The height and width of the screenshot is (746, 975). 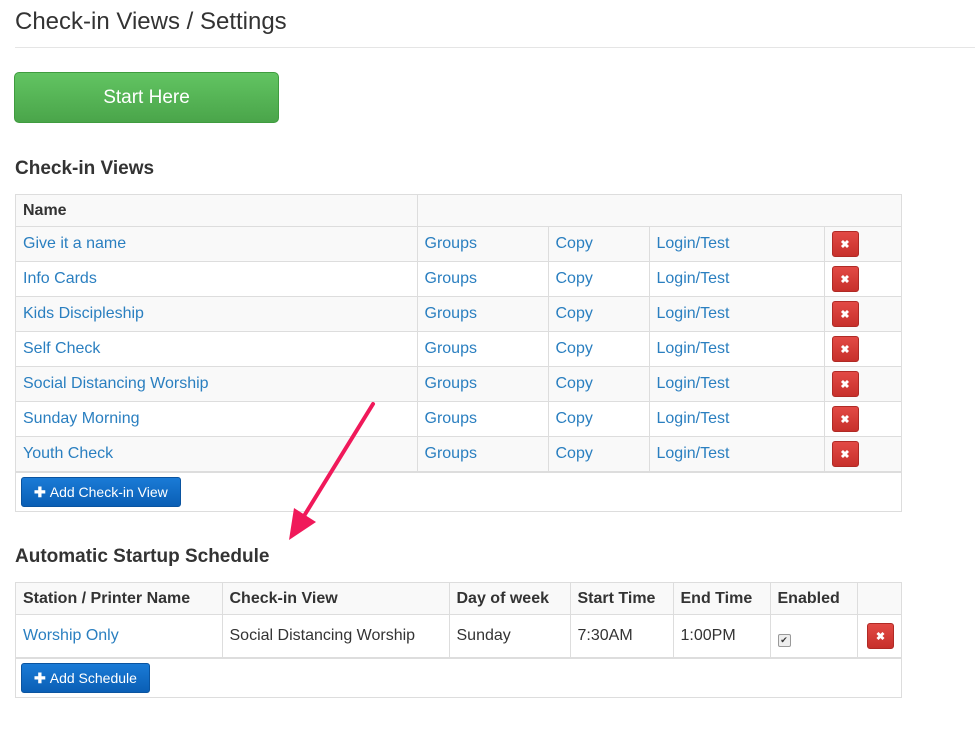 I want to click on view-name-cell: Give it a name, so click(x=217, y=244).